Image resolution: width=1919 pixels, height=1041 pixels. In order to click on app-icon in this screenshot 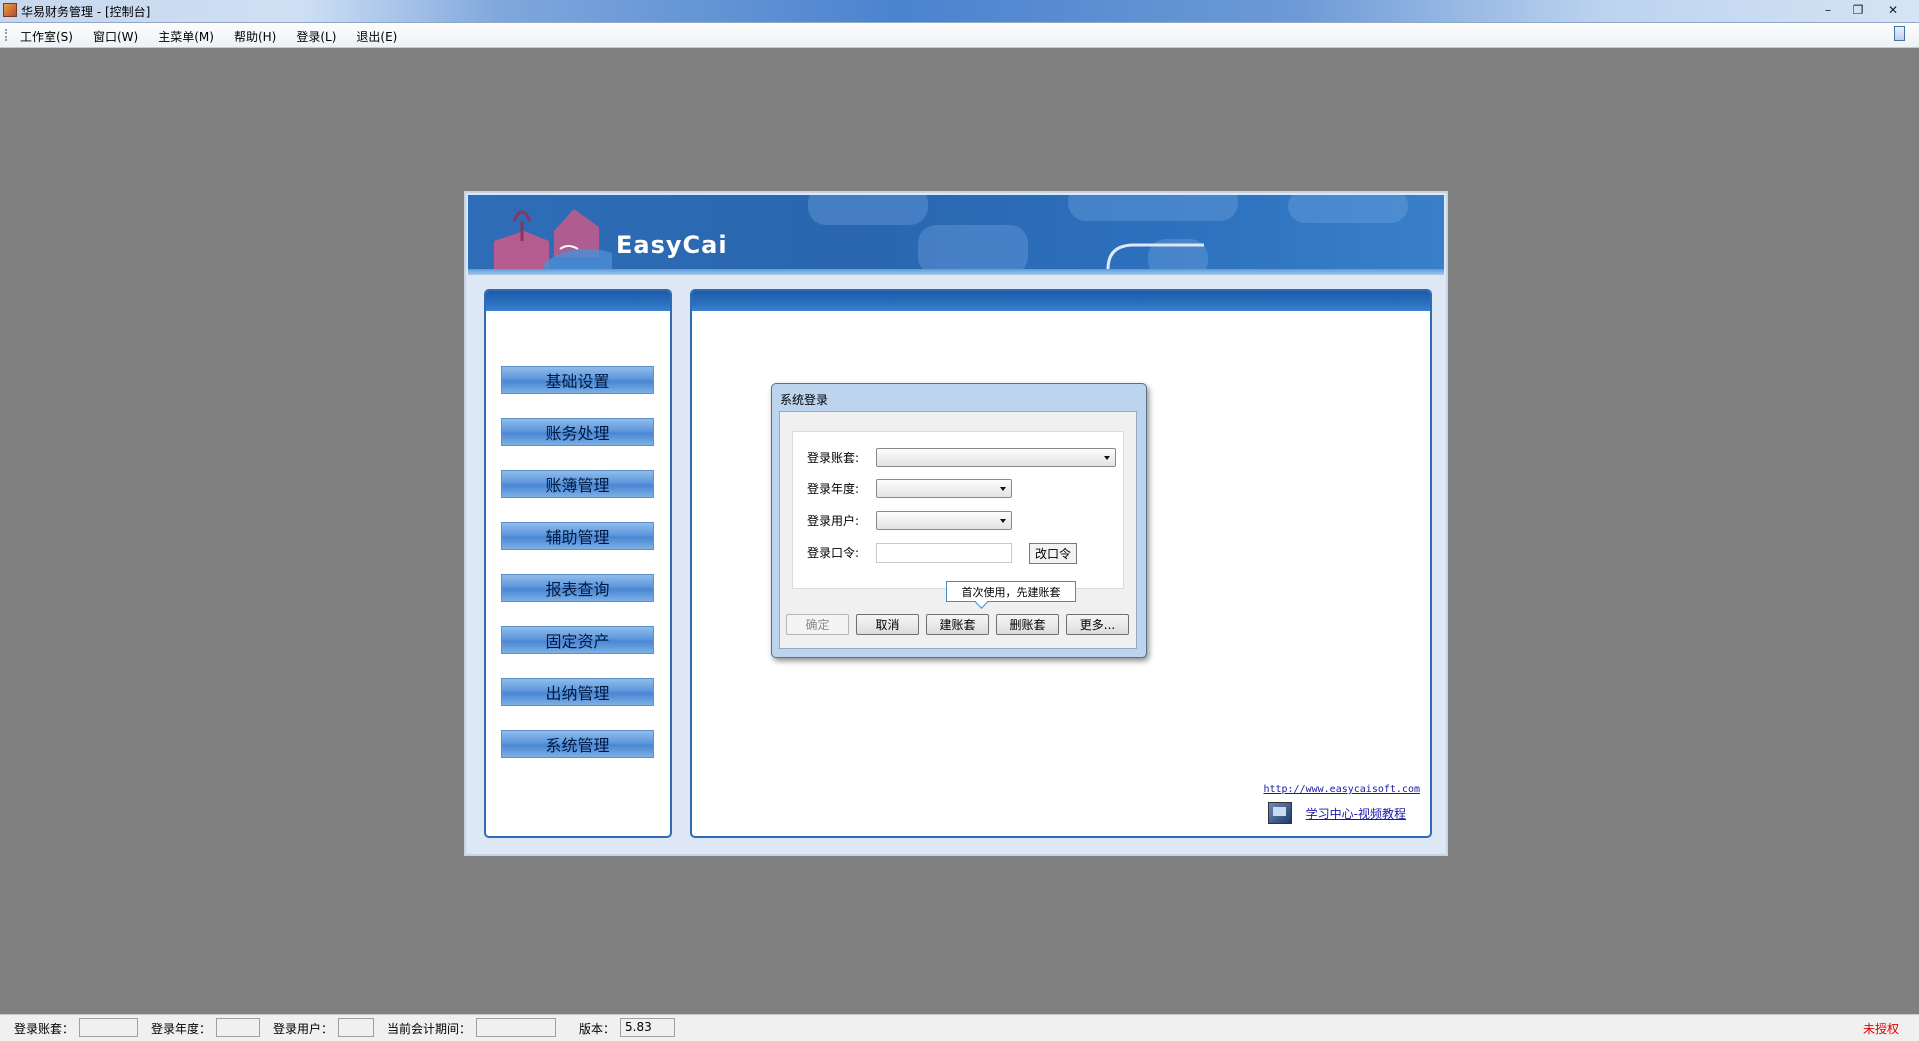, I will do `click(10, 10)`.